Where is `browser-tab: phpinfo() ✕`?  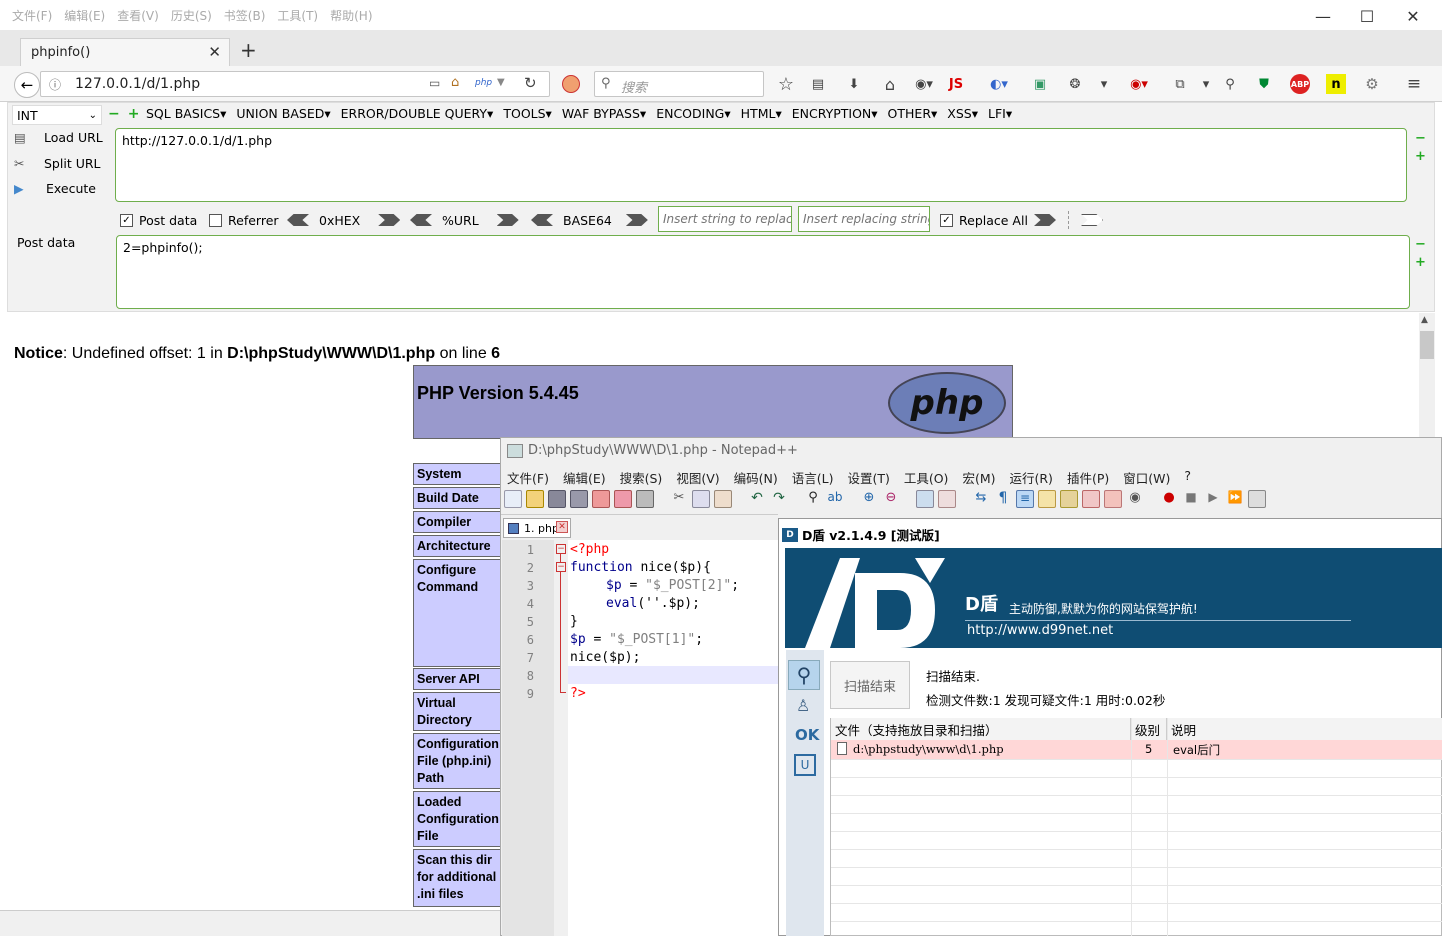
browser-tab: phpinfo() ✕ is located at coordinates (125, 52).